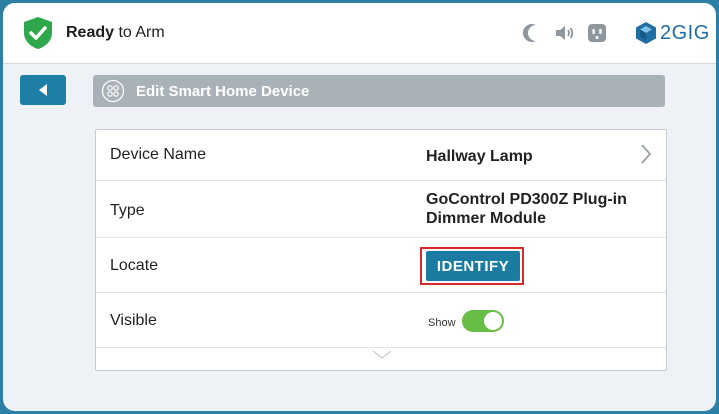 The width and height of the screenshot is (719, 414). Describe the element at coordinates (90, 32) in the screenshot. I see `arm-status-bold: Ready` at that location.